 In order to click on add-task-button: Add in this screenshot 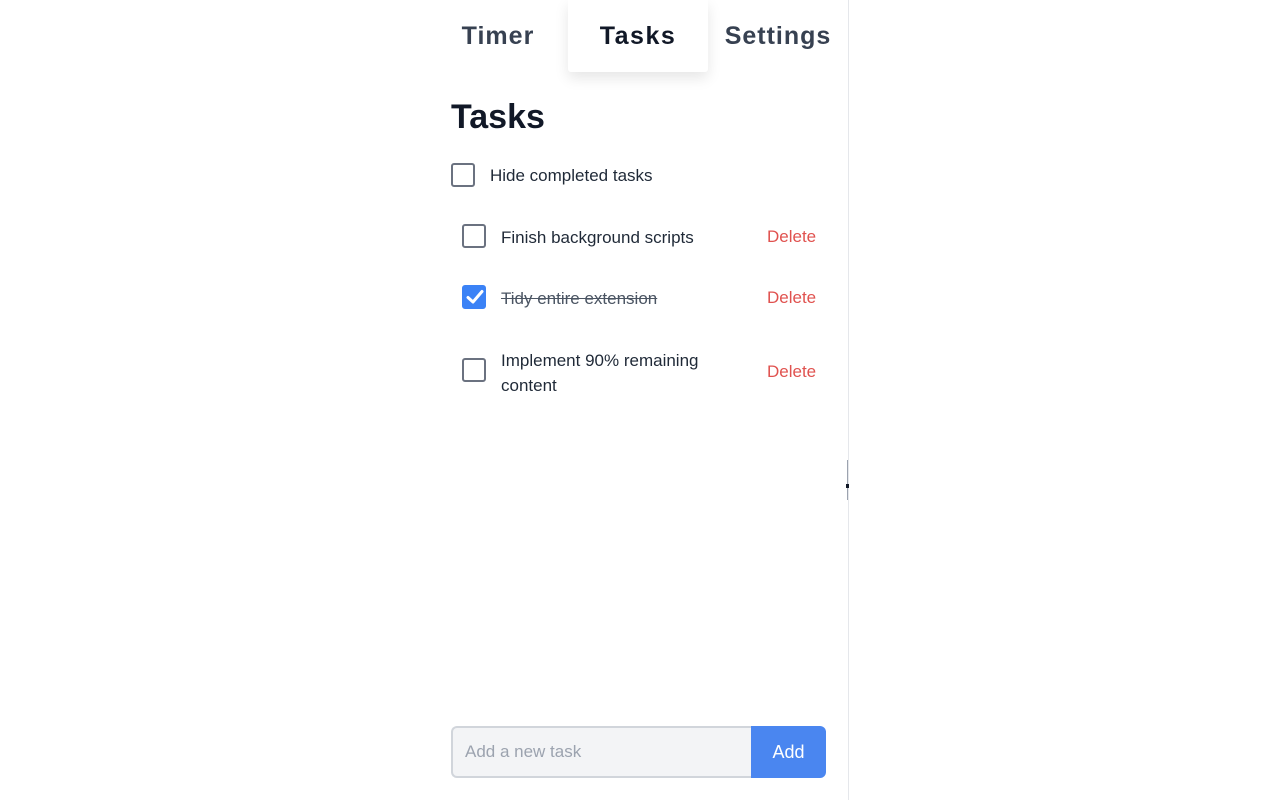, I will do `click(788, 752)`.